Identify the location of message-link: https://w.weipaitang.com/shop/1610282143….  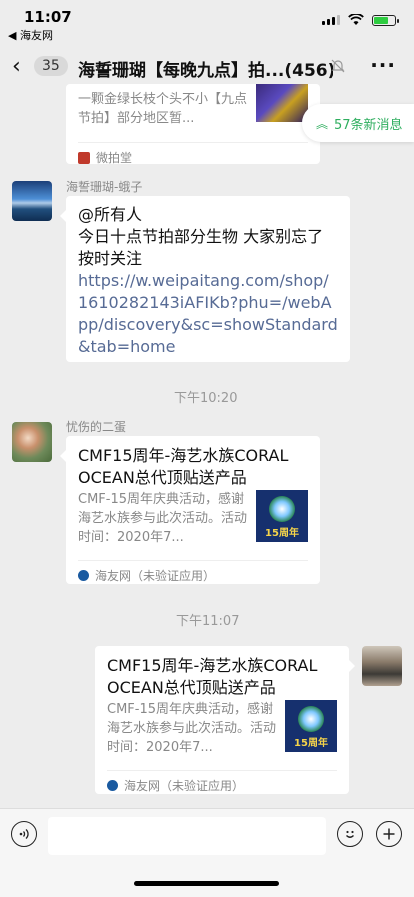
(208, 314).